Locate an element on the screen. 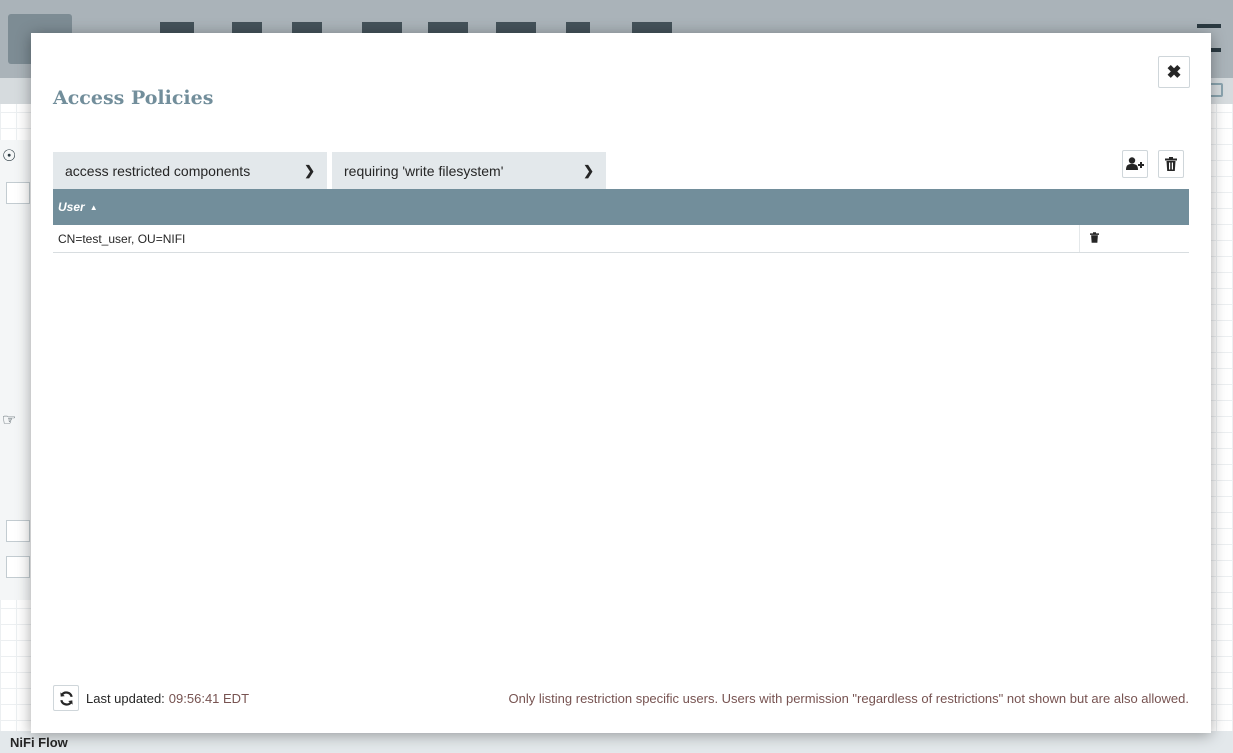 This screenshot has width=1233, height=753. breadcrumb-item: NiFi Flow is located at coordinates (39, 742).